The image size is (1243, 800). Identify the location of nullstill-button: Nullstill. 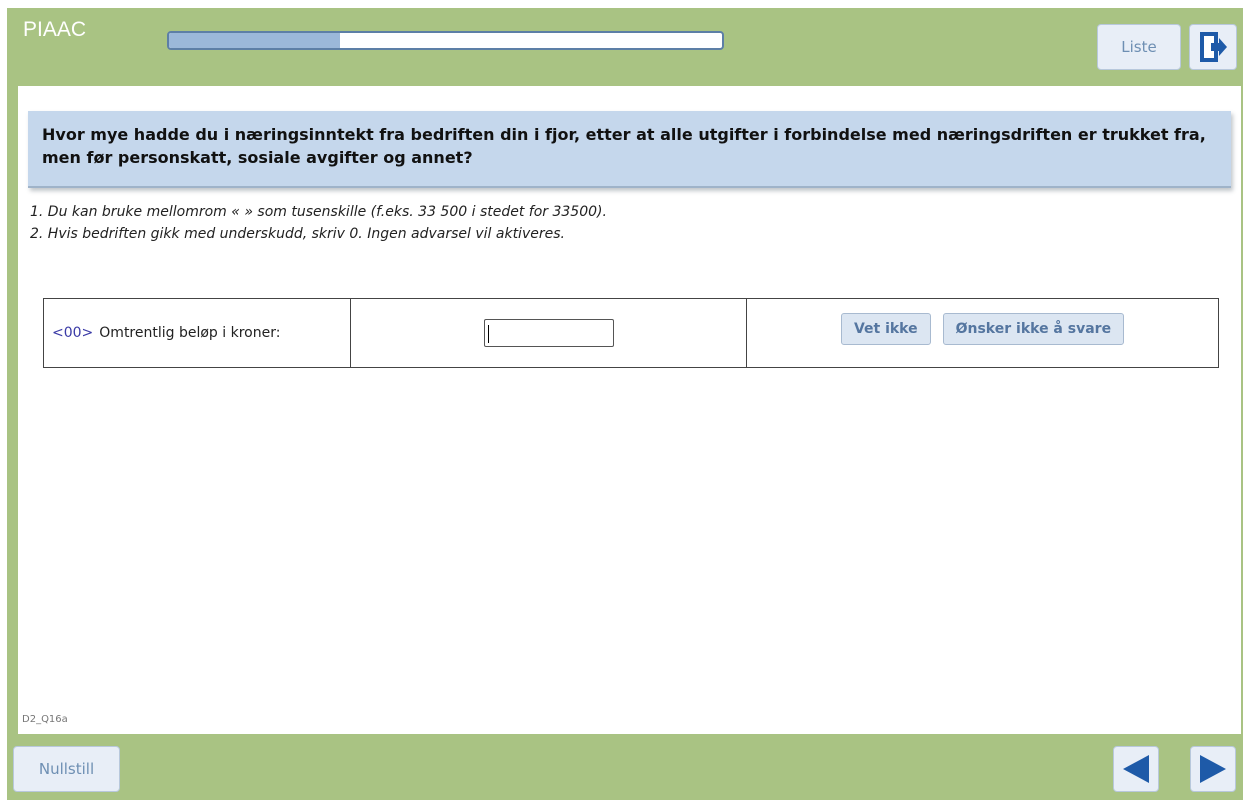
(66, 769).